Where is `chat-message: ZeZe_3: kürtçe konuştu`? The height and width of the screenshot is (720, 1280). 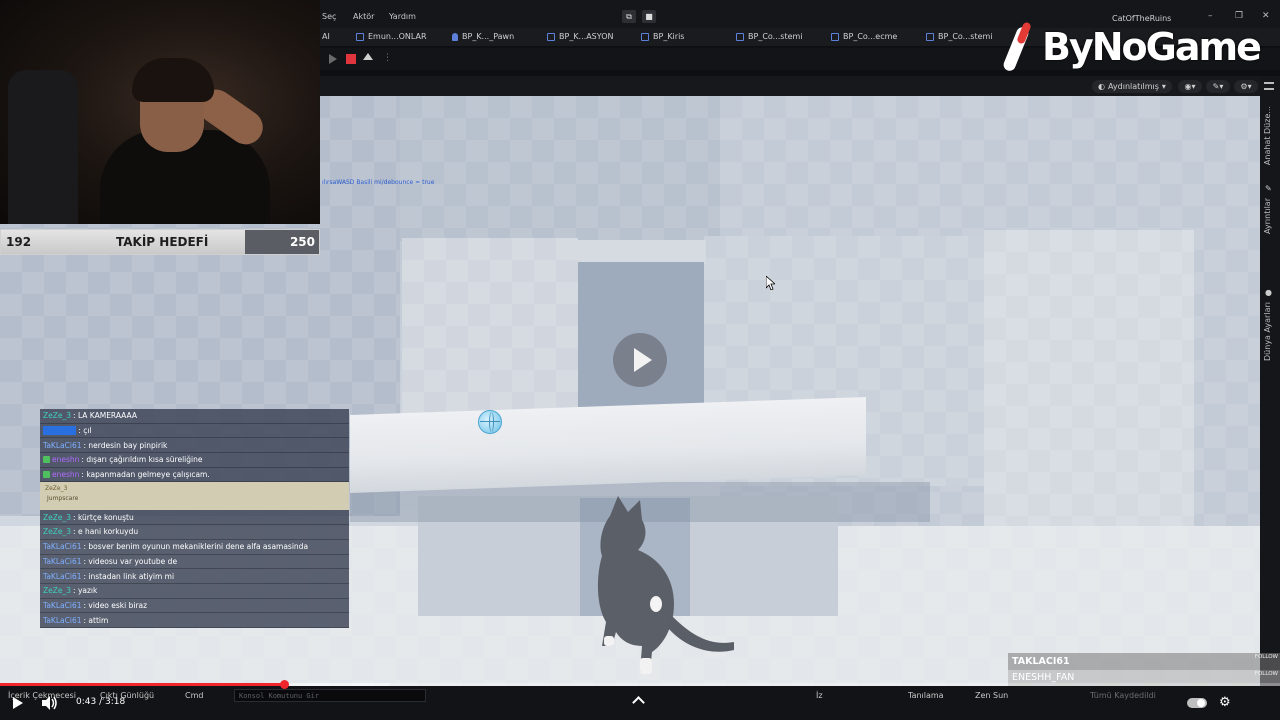
chat-message: ZeZe_3: kürtçe konuştu is located at coordinates (194, 518).